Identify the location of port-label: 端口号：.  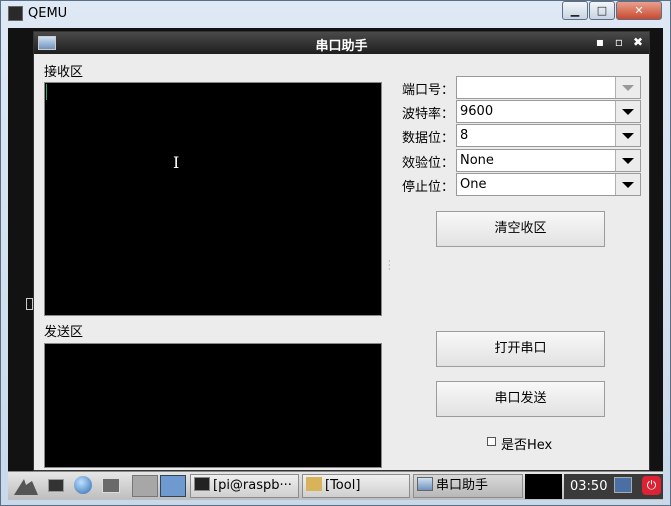
(428, 90).